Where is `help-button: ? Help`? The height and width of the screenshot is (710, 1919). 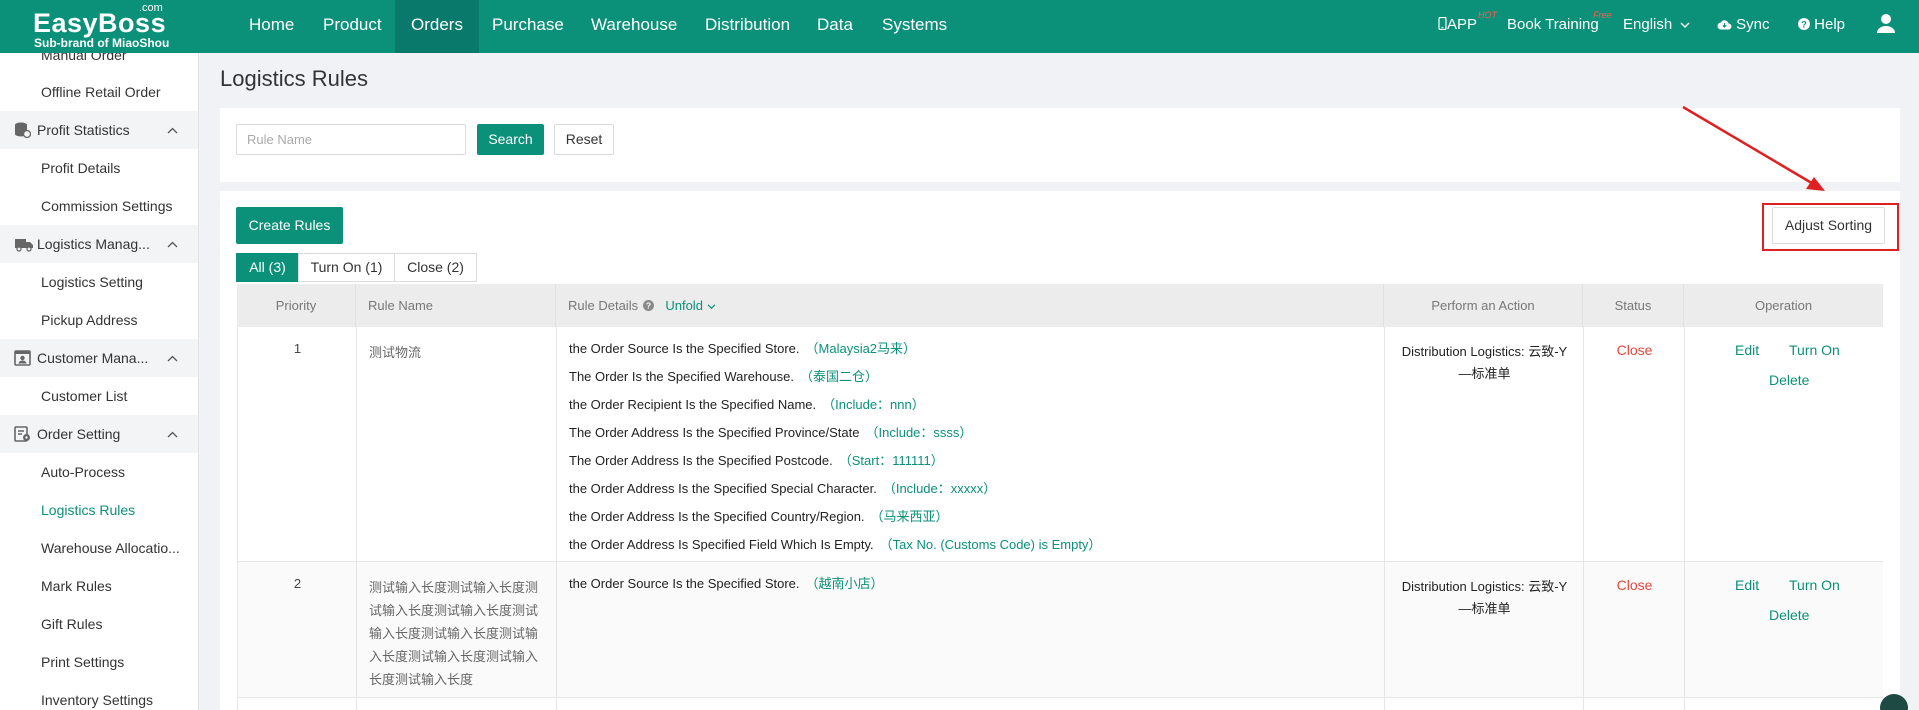 help-button: ? Help is located at coordinates (1821, 26).